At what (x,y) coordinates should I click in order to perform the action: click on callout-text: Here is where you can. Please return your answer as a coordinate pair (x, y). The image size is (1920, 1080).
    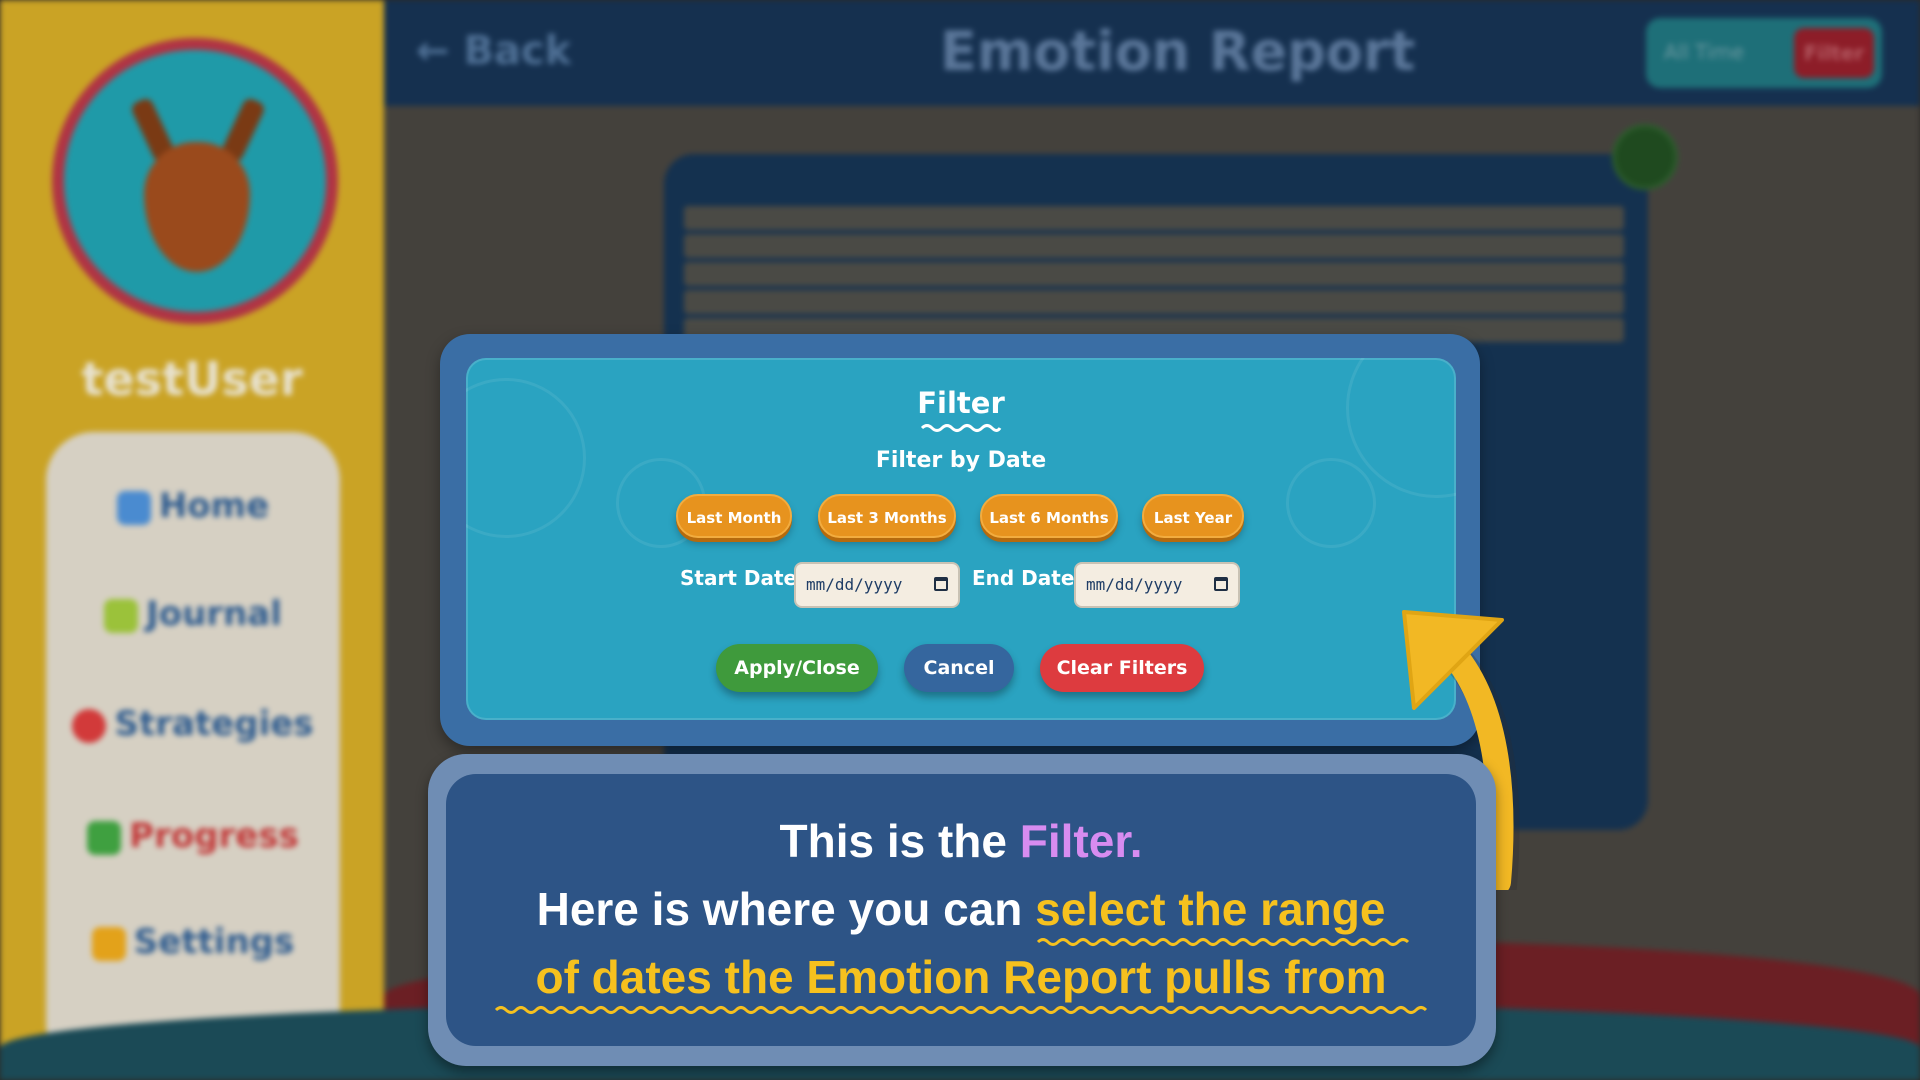
    Looking at the image, I should click on (786, 909).